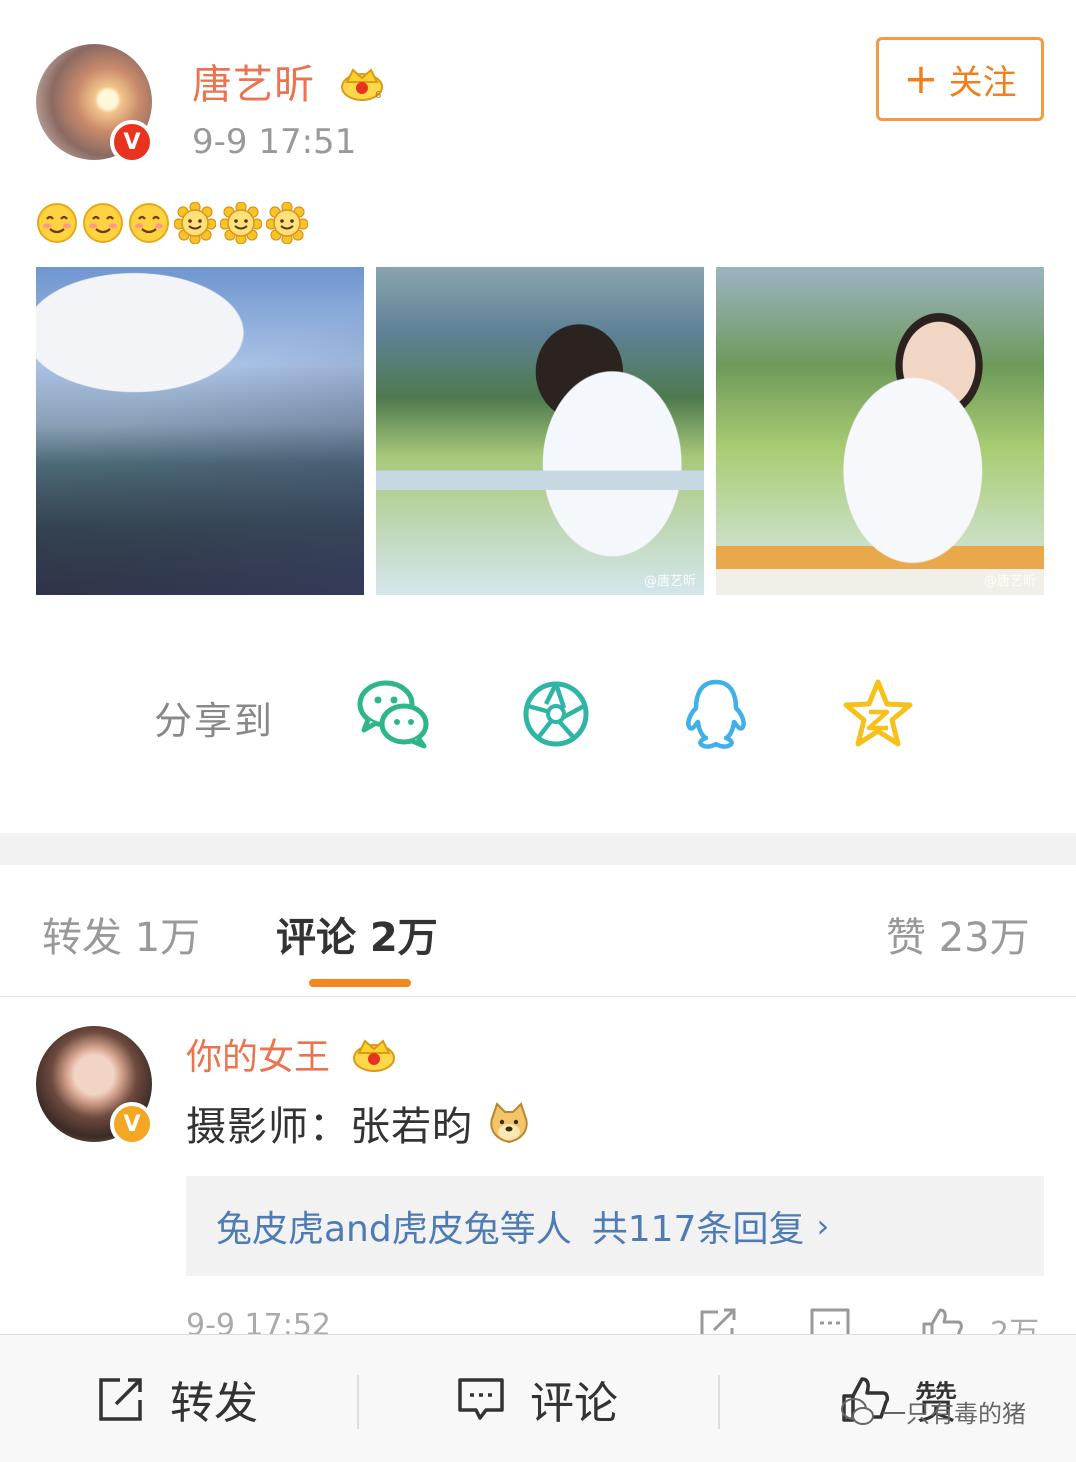 This screenshot has width=1076, height=1462. Describe the element at coordinates (954, 1414) in the screenshot. I see `watermark-text: 一只有毒的猪` at that location.